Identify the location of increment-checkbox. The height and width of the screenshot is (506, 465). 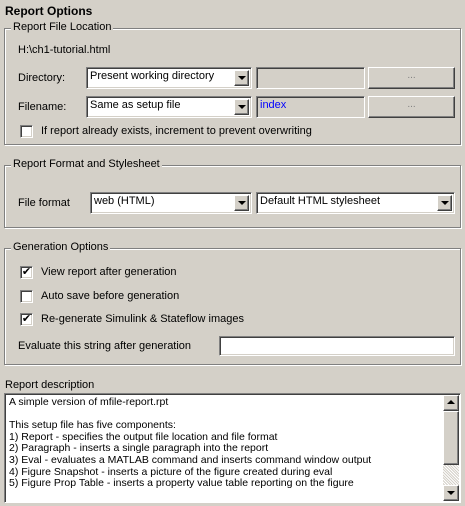
(26, 131).